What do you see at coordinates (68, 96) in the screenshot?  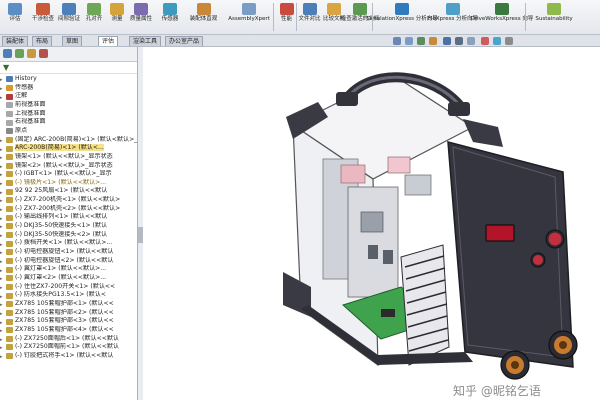 I see `tree-item: ▸ 注解` at bounding box center [68, 96].